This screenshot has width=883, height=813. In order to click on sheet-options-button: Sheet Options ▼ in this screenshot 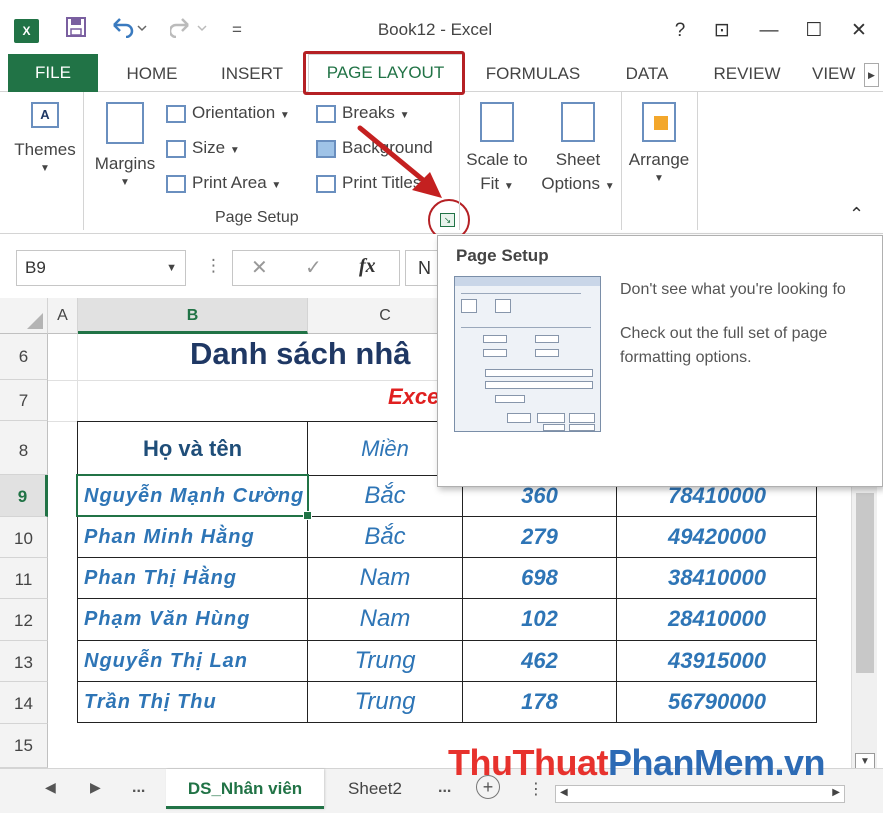, I will do `click(578, 150)`.